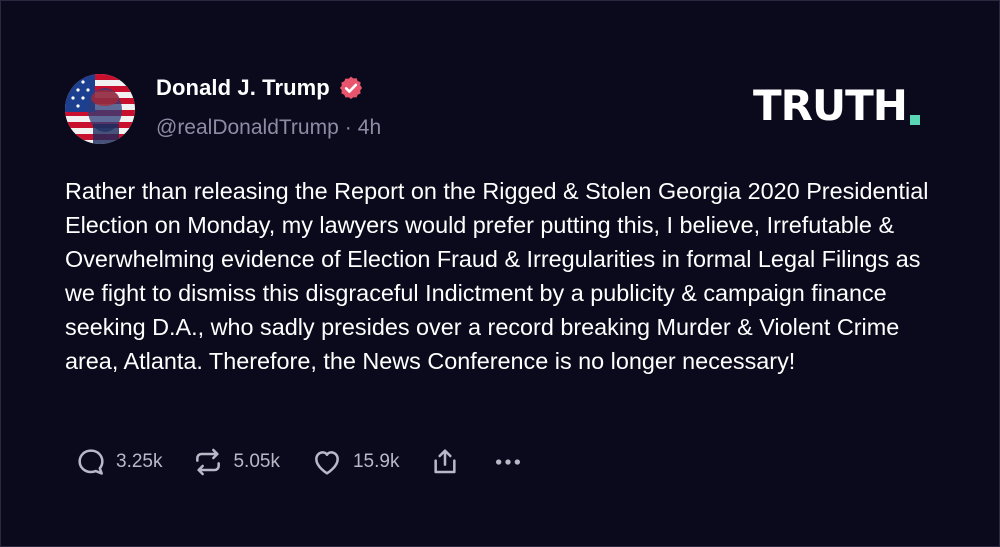 The height and width of the screenshot is (547, 1000). I want to click on share-icon, so click(445, 461).